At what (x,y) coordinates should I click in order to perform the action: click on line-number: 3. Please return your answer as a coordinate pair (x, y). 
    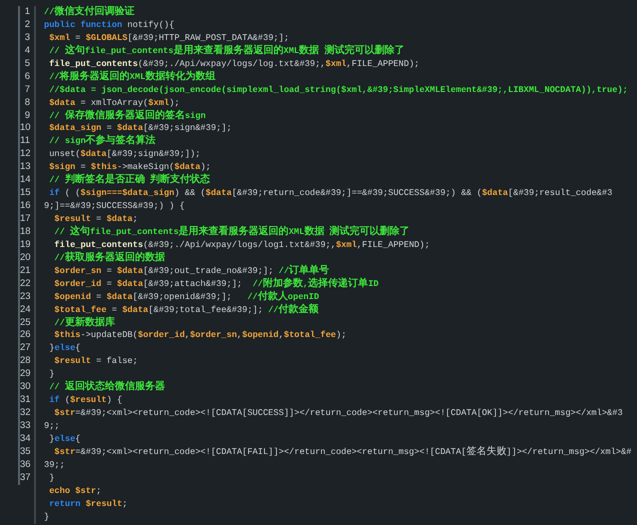
    Looking at the image, I should click on (26, 38).